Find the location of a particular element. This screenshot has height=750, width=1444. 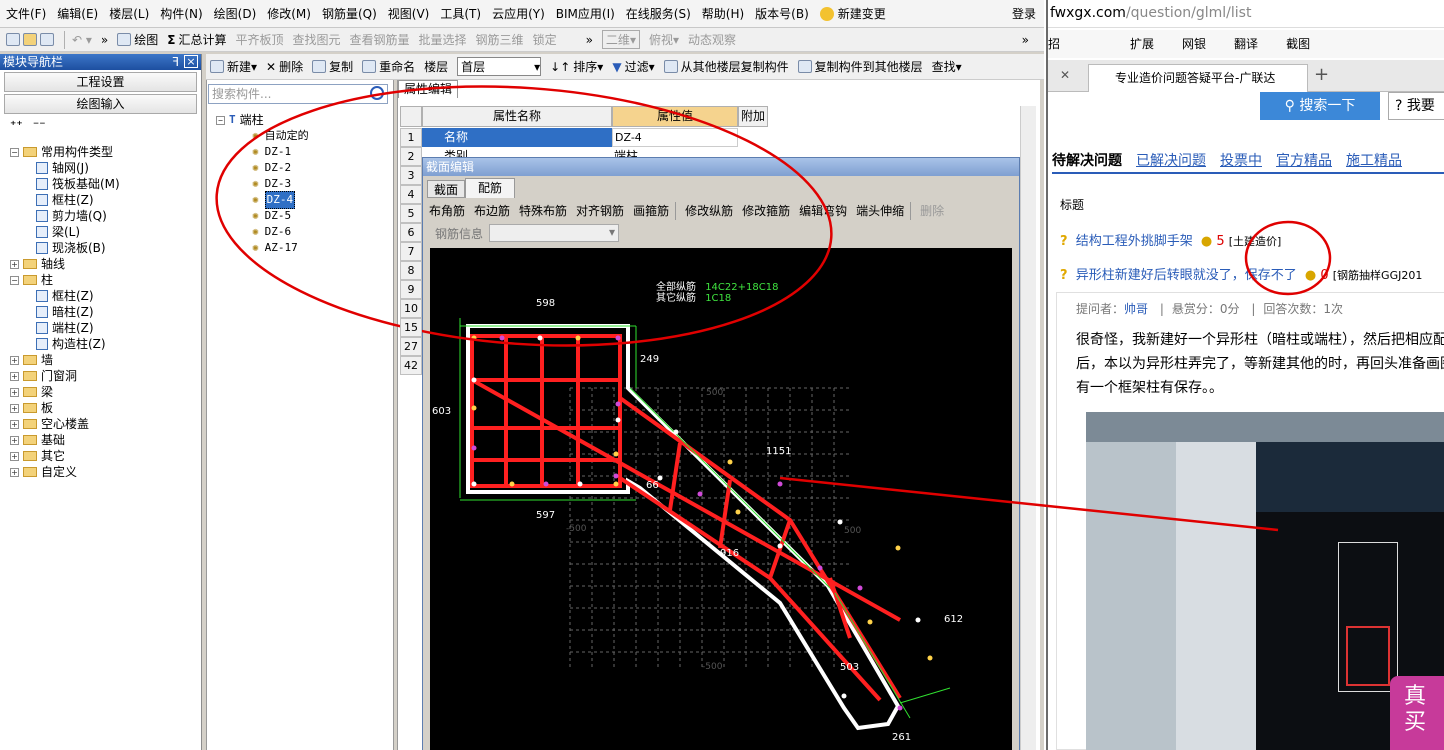

batch-select-button: 批量选择 is located at coordinates (443, 39).